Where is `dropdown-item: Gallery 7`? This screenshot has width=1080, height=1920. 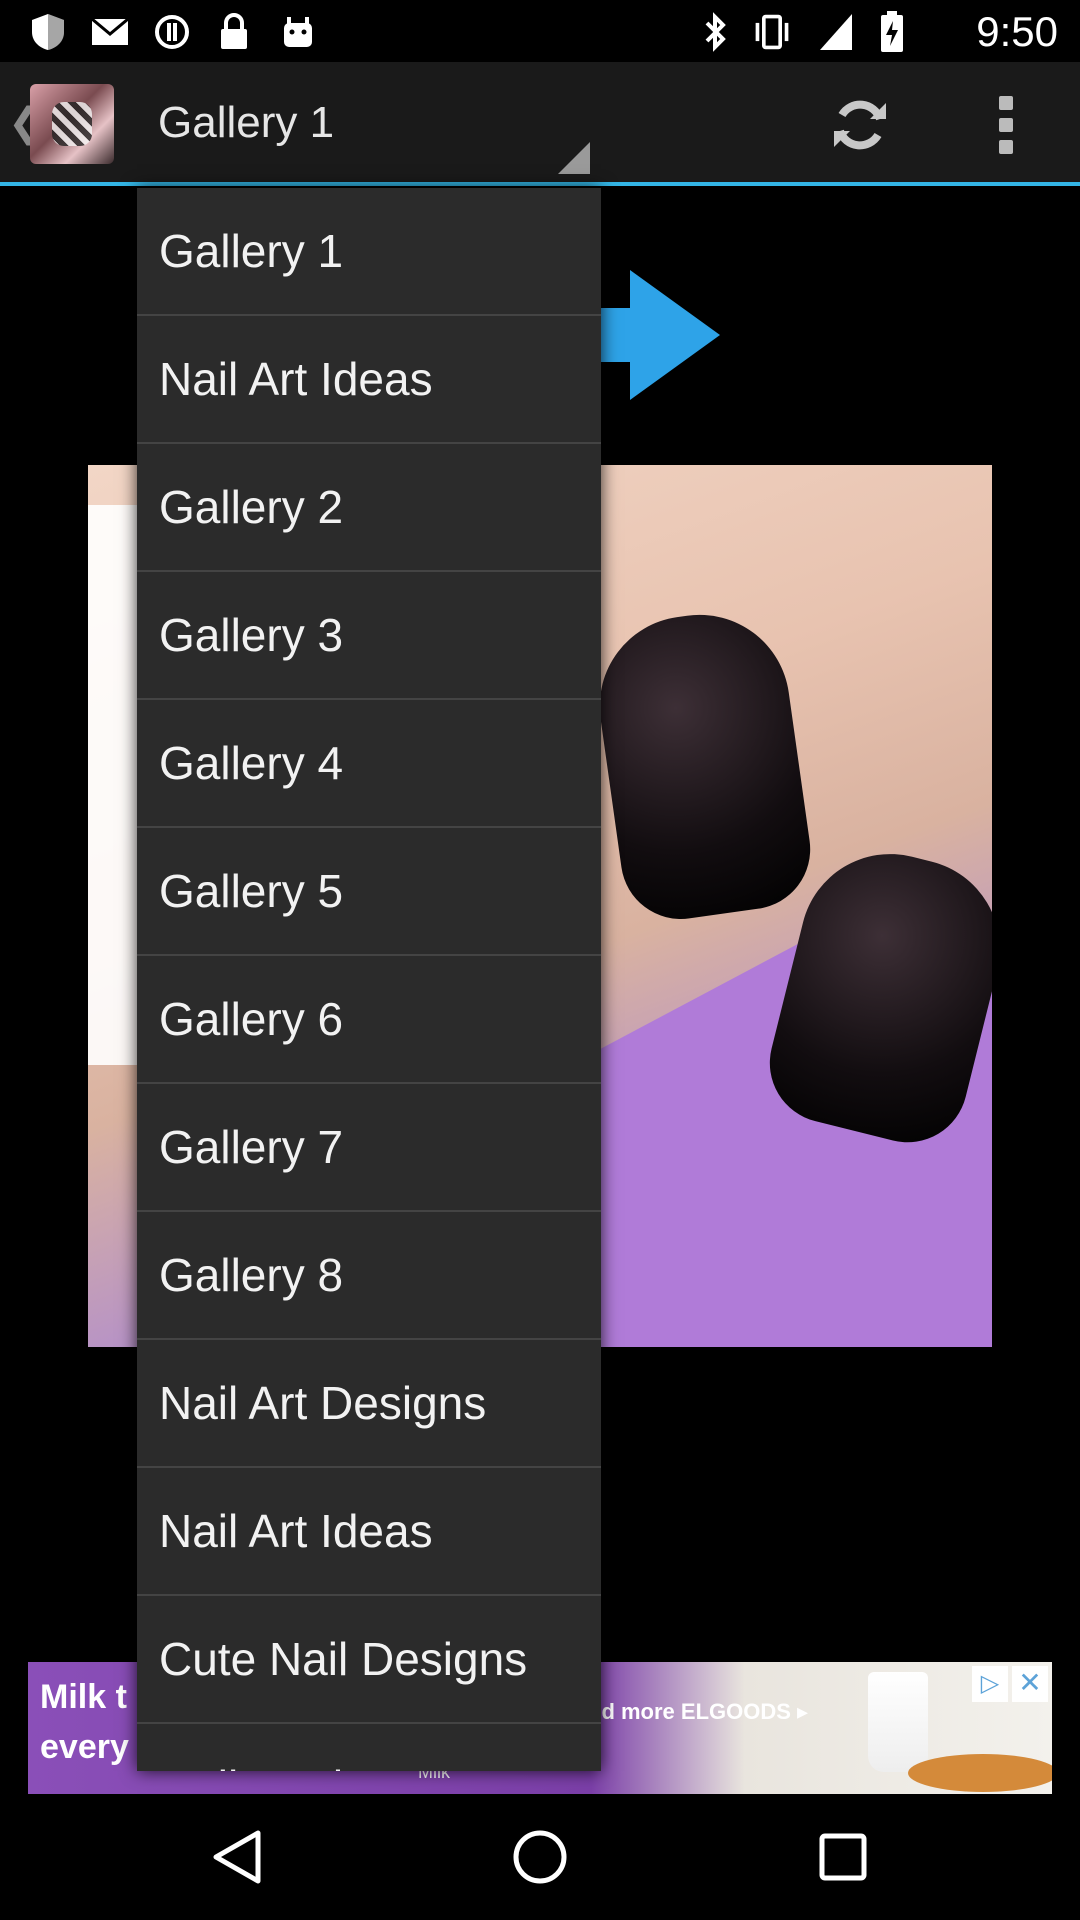 dropdown-item: Gallery 7 is located at coordinates (369, 1148).